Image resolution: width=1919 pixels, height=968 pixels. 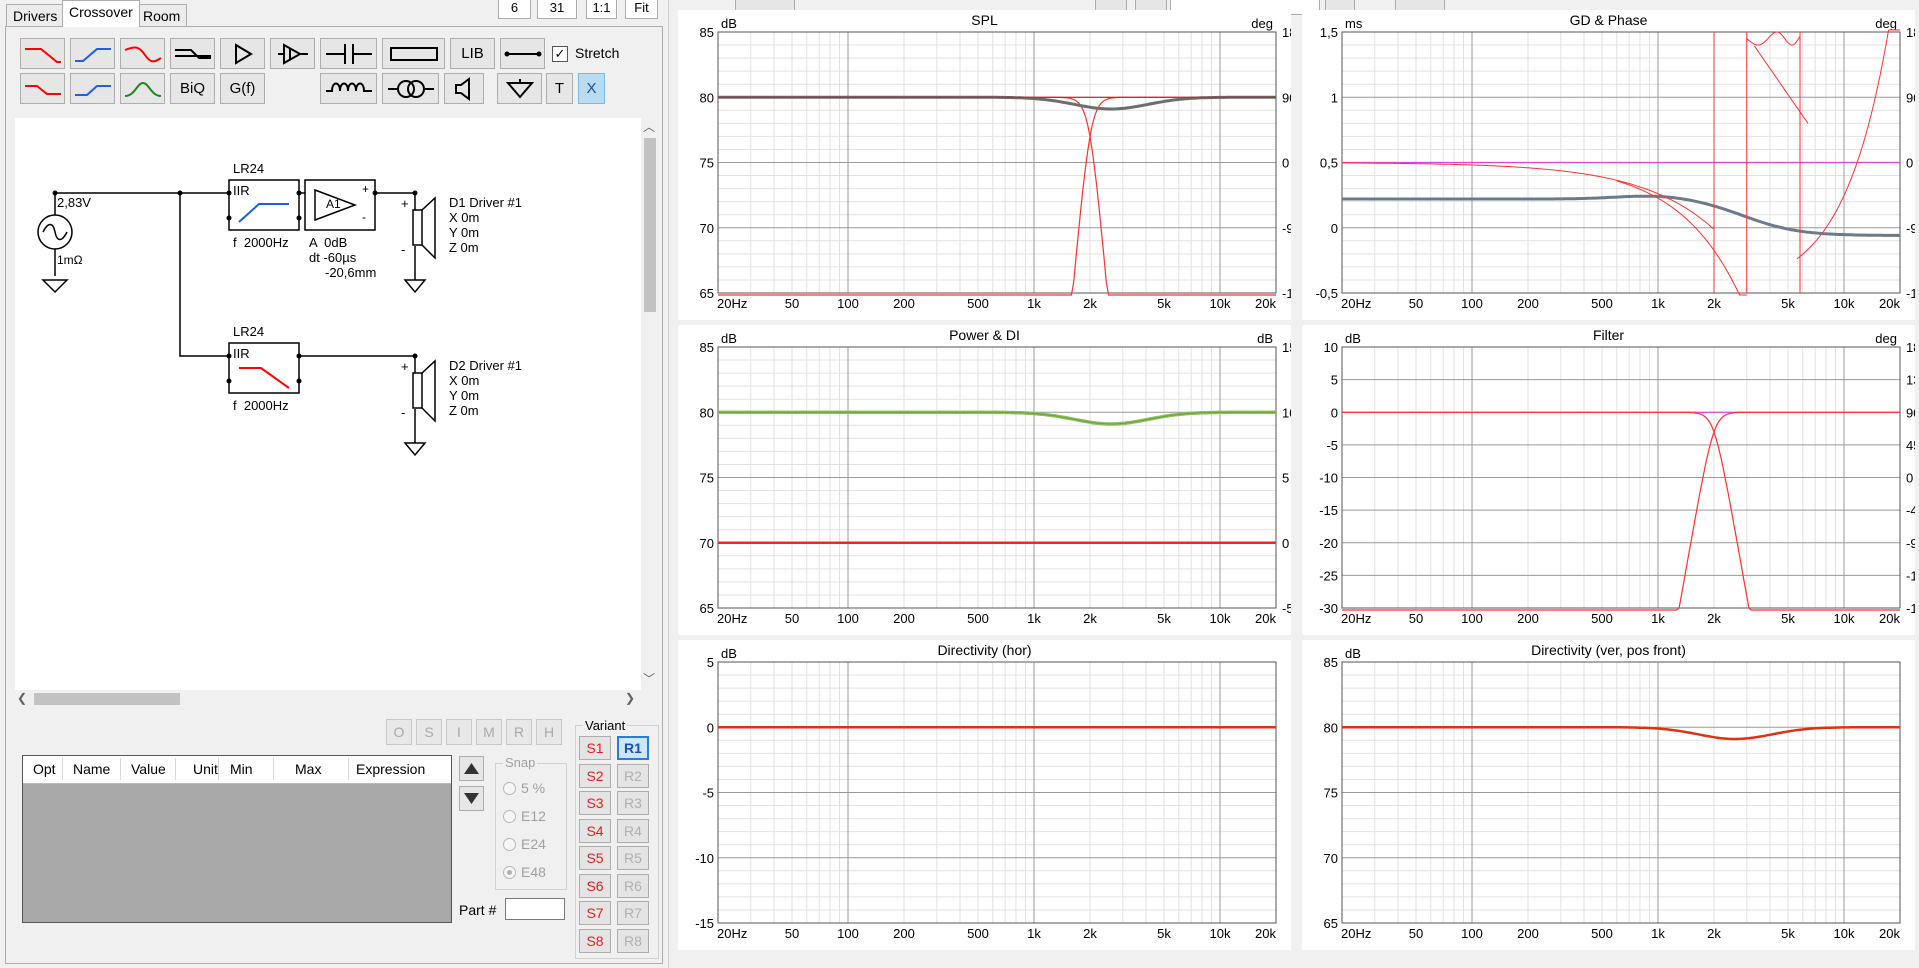 What do you see at coordinates (242, 88) in the screenshot?
I see `transfer-function-button: G(f)` at bounding box center [242, 88].